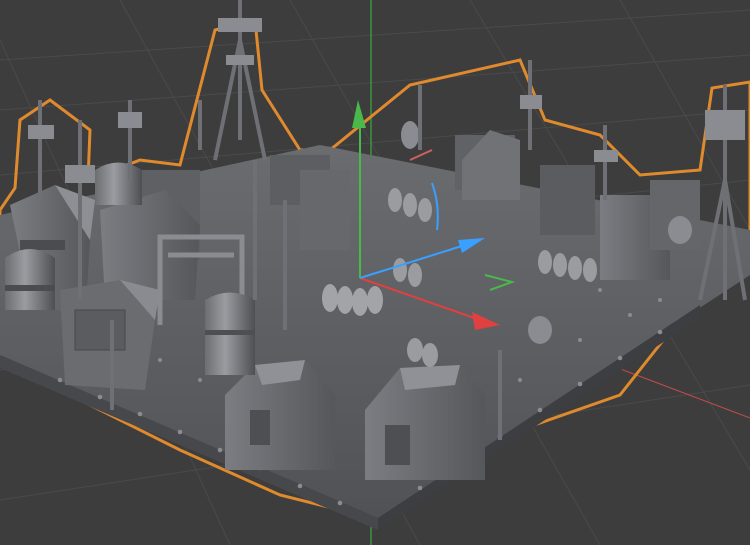  I want to click on gizmo-rotate-ring-x, so click(421, 155).